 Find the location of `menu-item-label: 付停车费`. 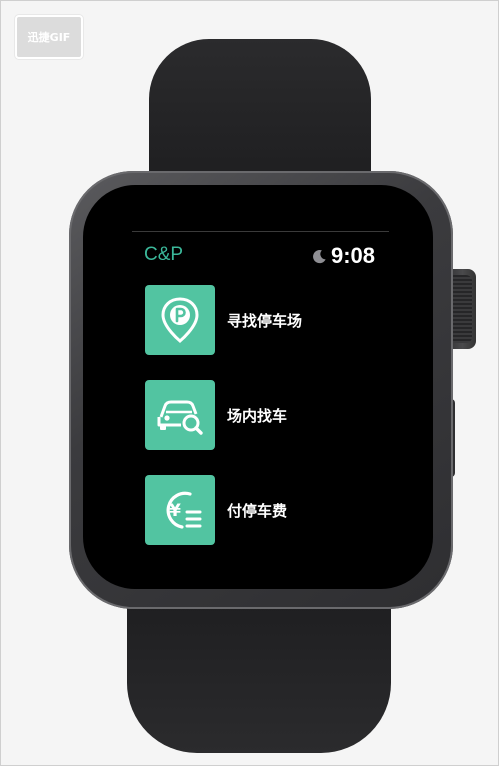

menu-item-label: 付停车费 is located at coordinates (257, 510).